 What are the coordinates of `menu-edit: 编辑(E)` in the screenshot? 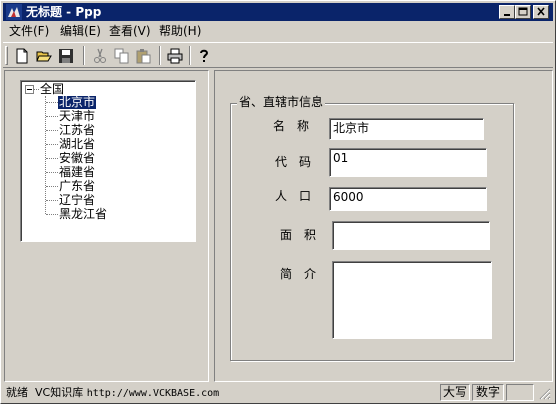 It's located at (80, 31).